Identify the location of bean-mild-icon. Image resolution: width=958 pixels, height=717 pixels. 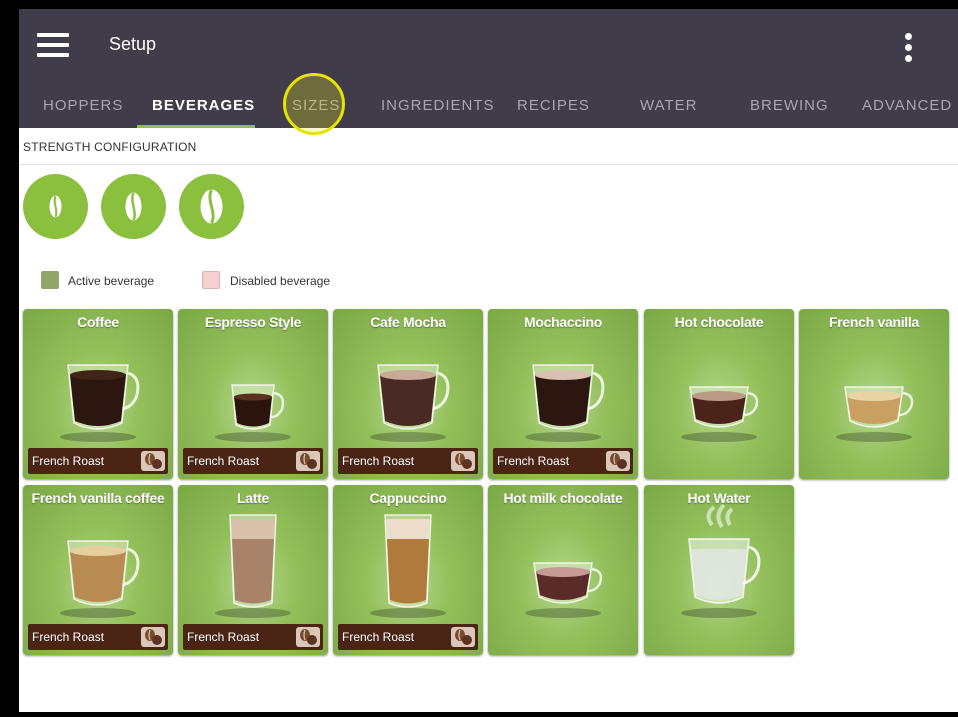
(55, 206).